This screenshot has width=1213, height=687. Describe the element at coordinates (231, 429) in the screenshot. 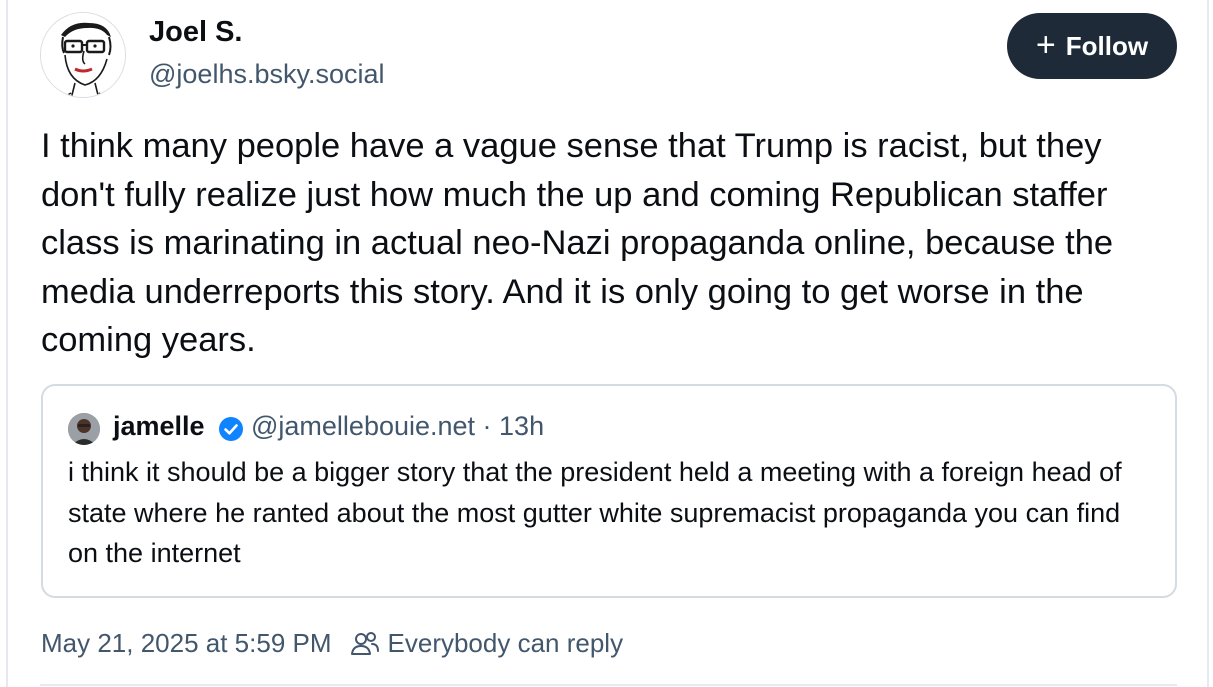

I see `verified-check-icon` at that location.